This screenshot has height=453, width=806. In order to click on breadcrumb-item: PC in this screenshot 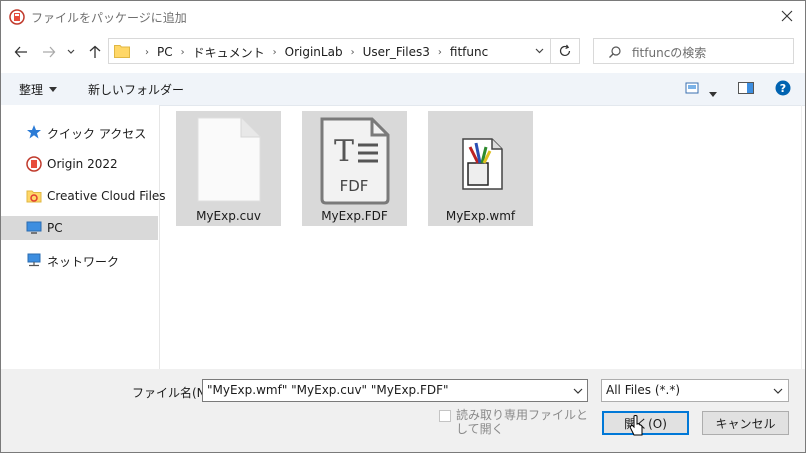, I will do `click(165, 52)`.